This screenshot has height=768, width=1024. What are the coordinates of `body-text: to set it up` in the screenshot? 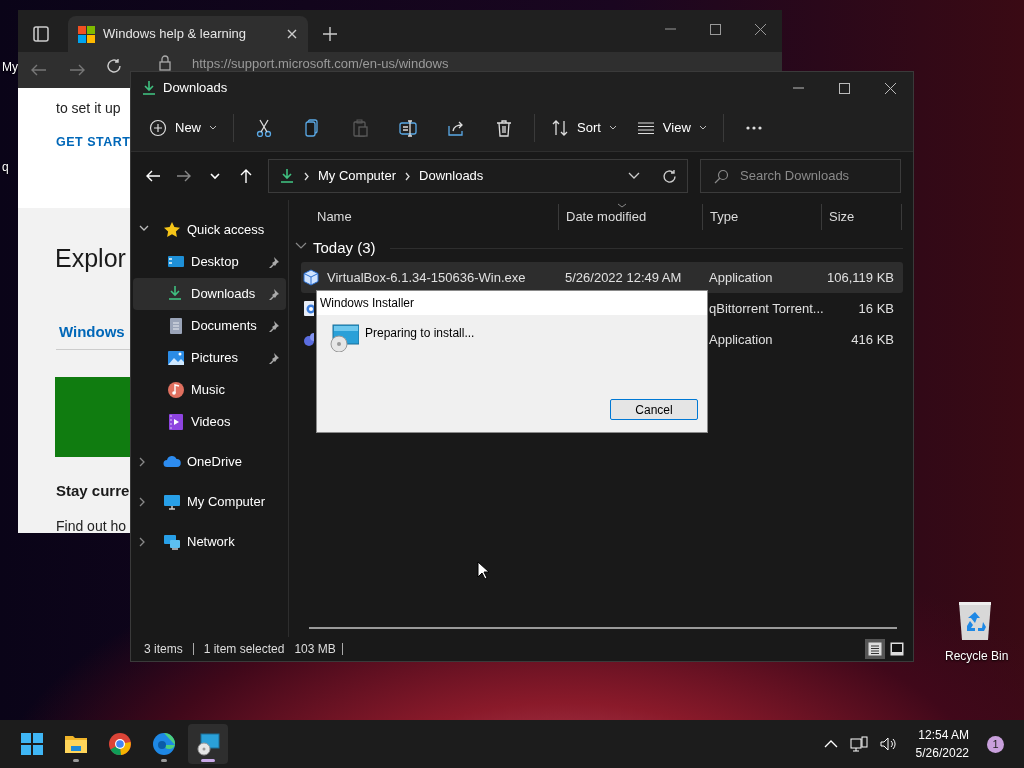 It's located at (88, 108).